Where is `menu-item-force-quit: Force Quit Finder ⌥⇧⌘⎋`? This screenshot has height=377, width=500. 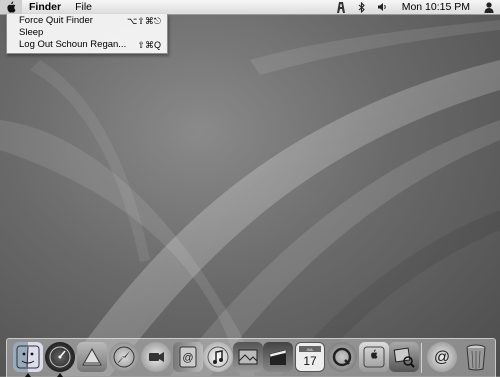
menu-item-force-quit: Force Quit Finder ⌥⇧⌘⎋ is located at coordinates (87, 21).